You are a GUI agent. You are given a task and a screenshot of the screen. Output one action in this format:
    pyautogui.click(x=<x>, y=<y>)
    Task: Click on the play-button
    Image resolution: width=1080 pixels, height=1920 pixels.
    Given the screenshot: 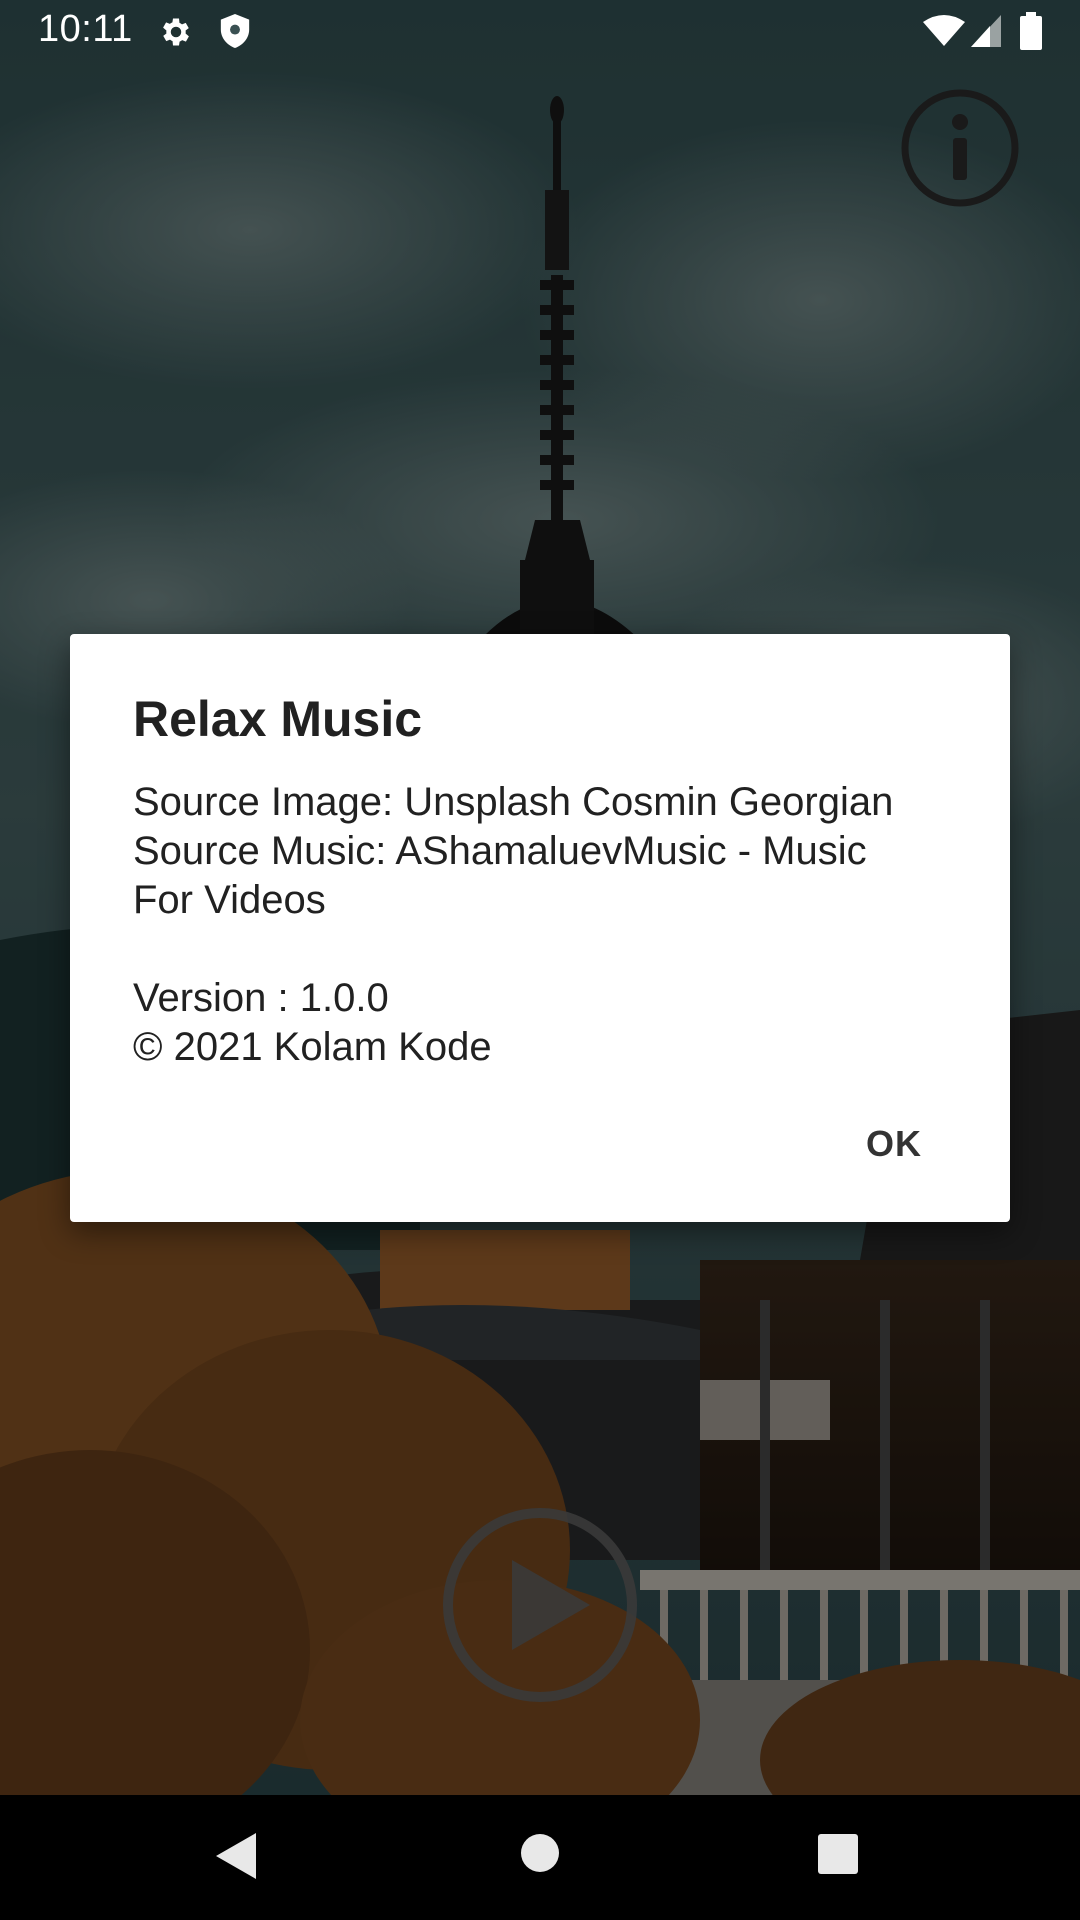 What is the action you would take?
    pyautogui.click(x=540, y=1605)
    